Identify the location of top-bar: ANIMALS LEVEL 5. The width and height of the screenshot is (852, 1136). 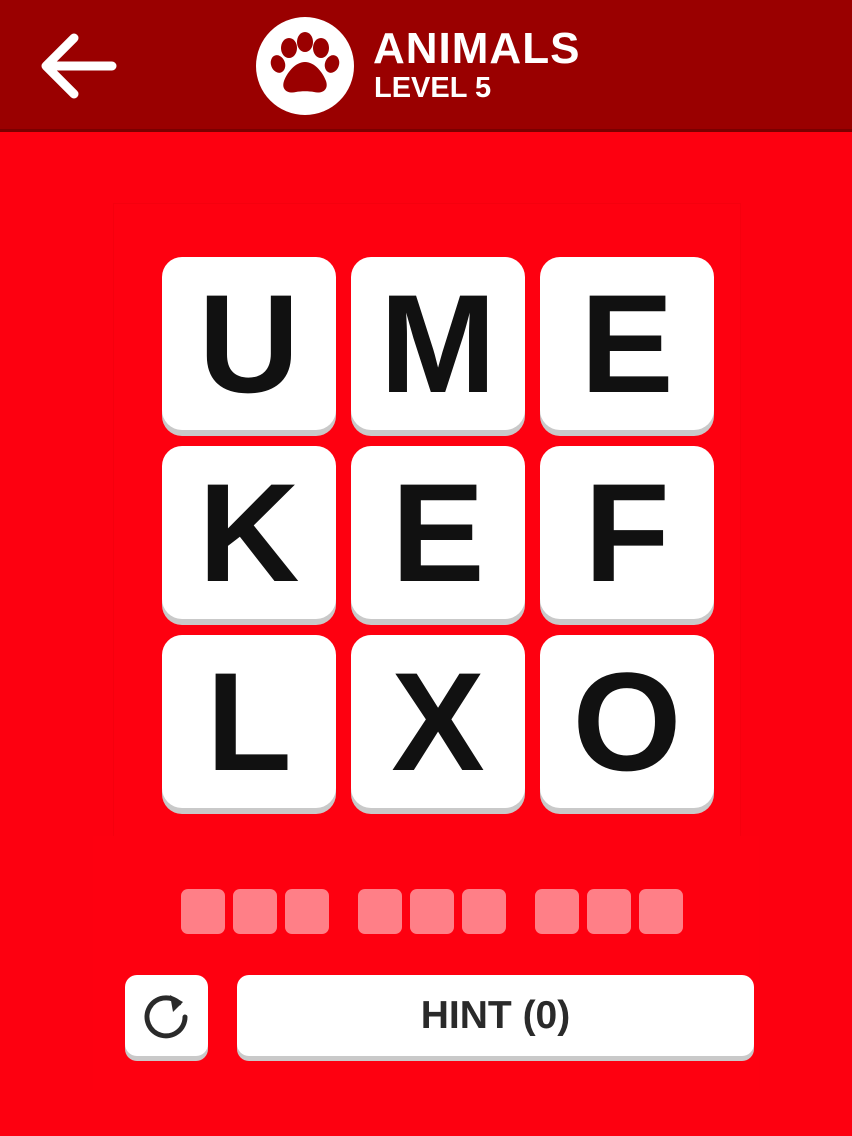
(426, 66).